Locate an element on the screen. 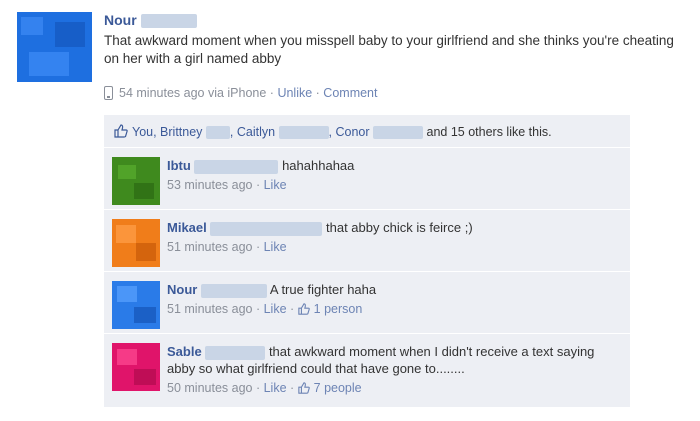  phone-icon is located at coordinates (108, 93).